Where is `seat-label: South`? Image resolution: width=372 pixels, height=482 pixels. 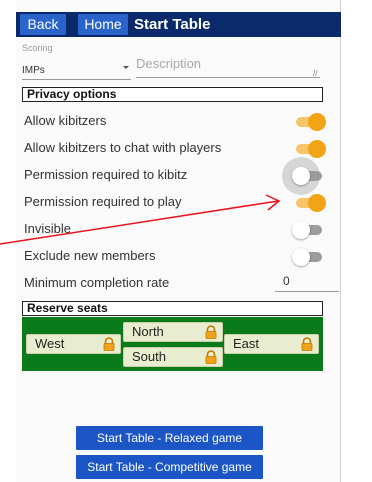
seat-label: South is located at coordinates (149, 356).